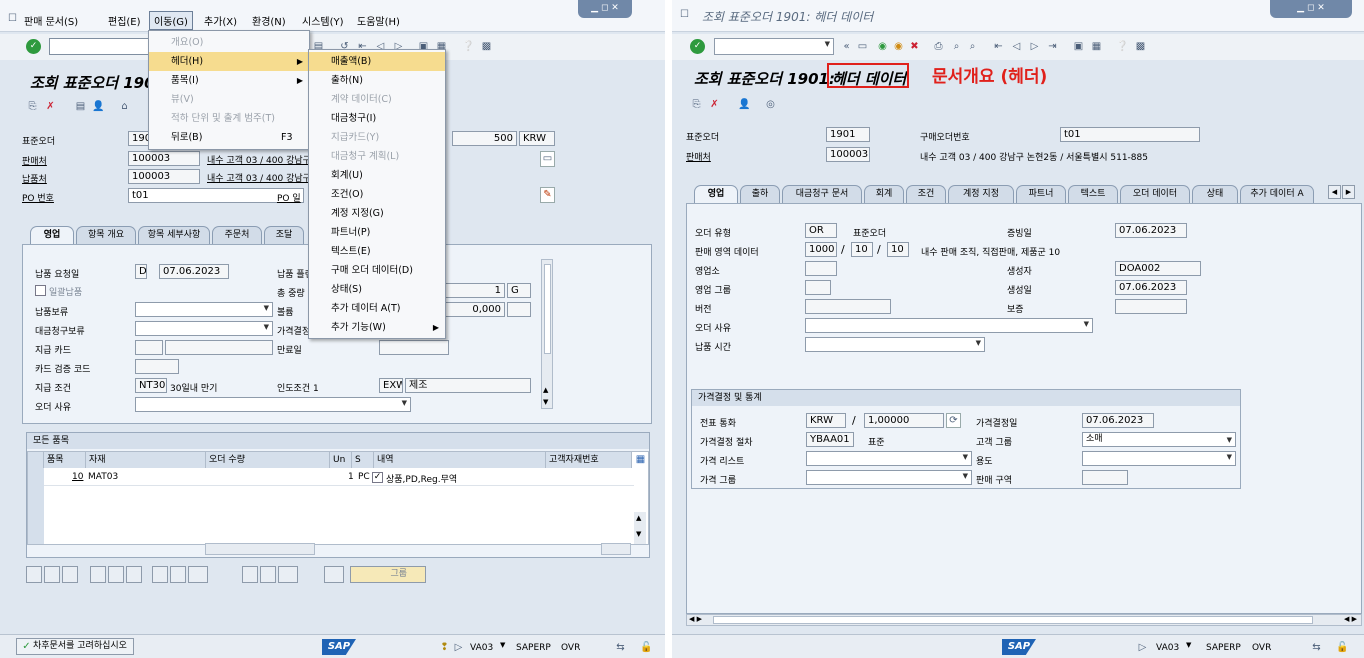  Describe the element at coordinates (36, 506) in the screenshot. I see `row-selectors` at that location.